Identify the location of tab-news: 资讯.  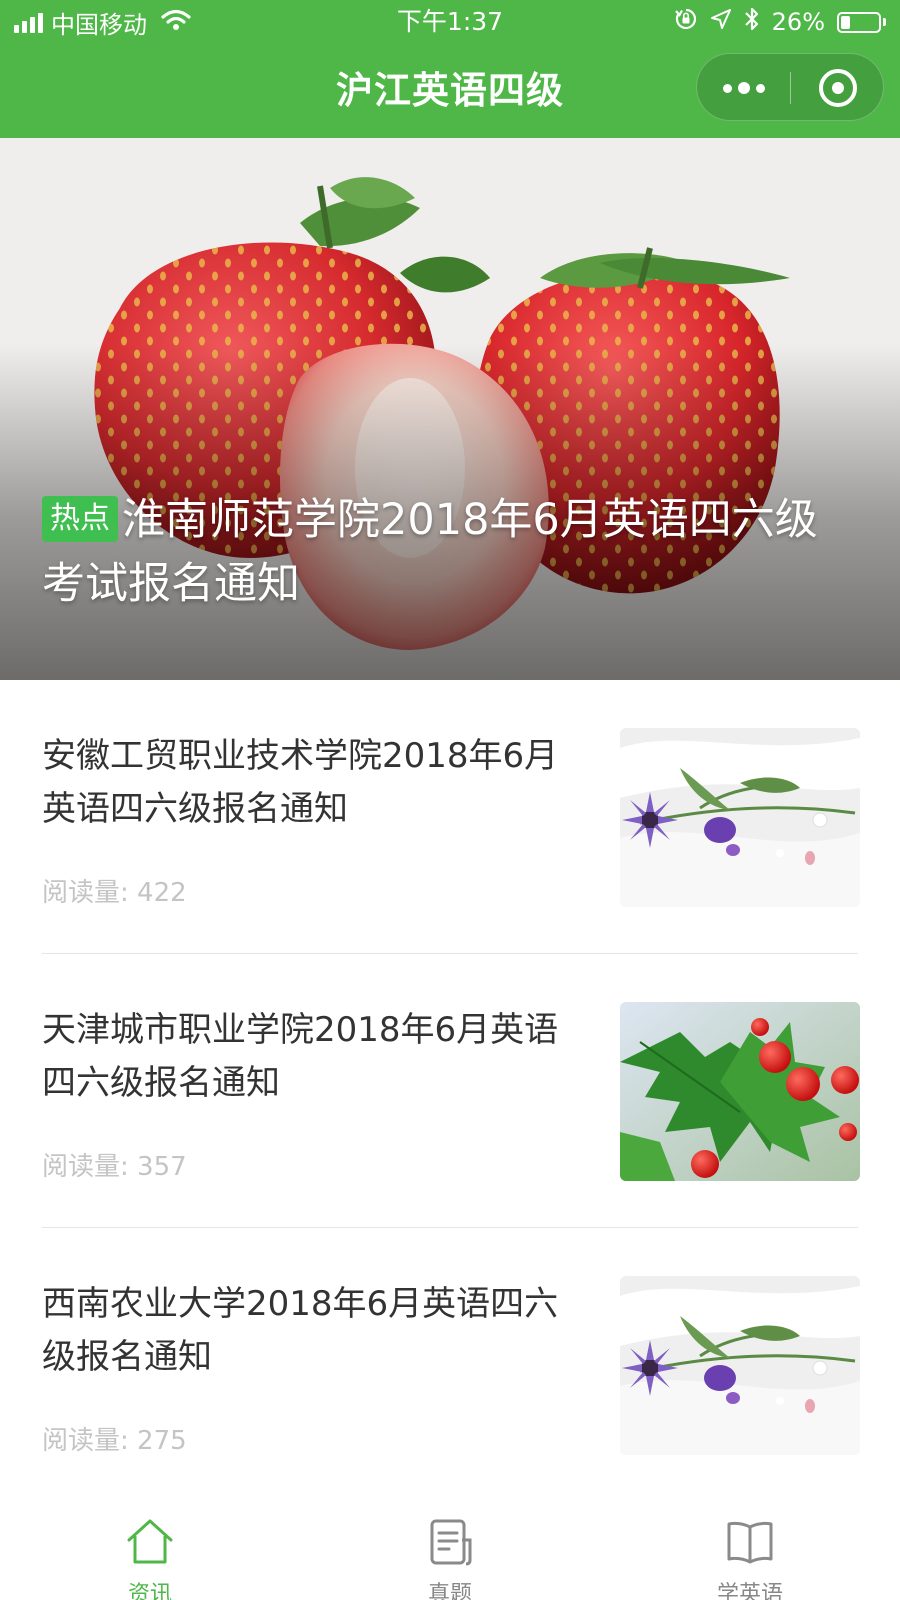
(150, 1541).